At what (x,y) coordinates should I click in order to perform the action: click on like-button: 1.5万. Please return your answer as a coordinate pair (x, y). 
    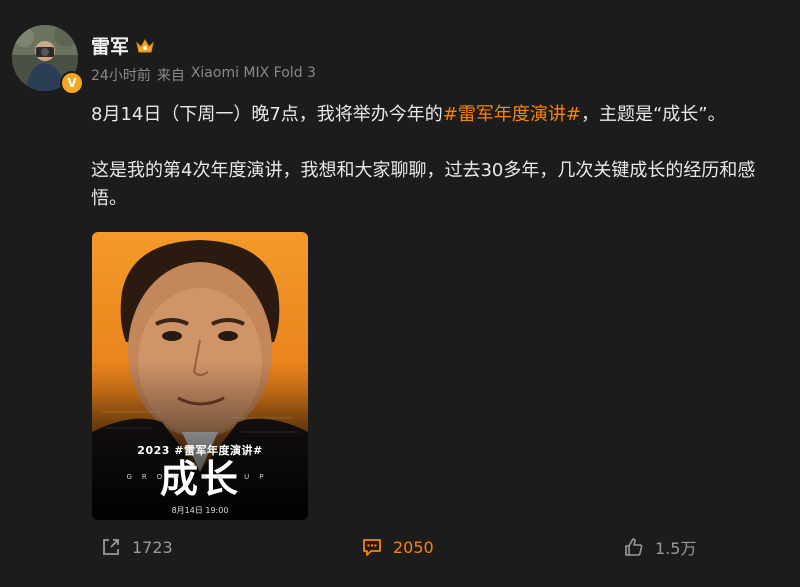
    Looking at the image, I should click on (659, 547).